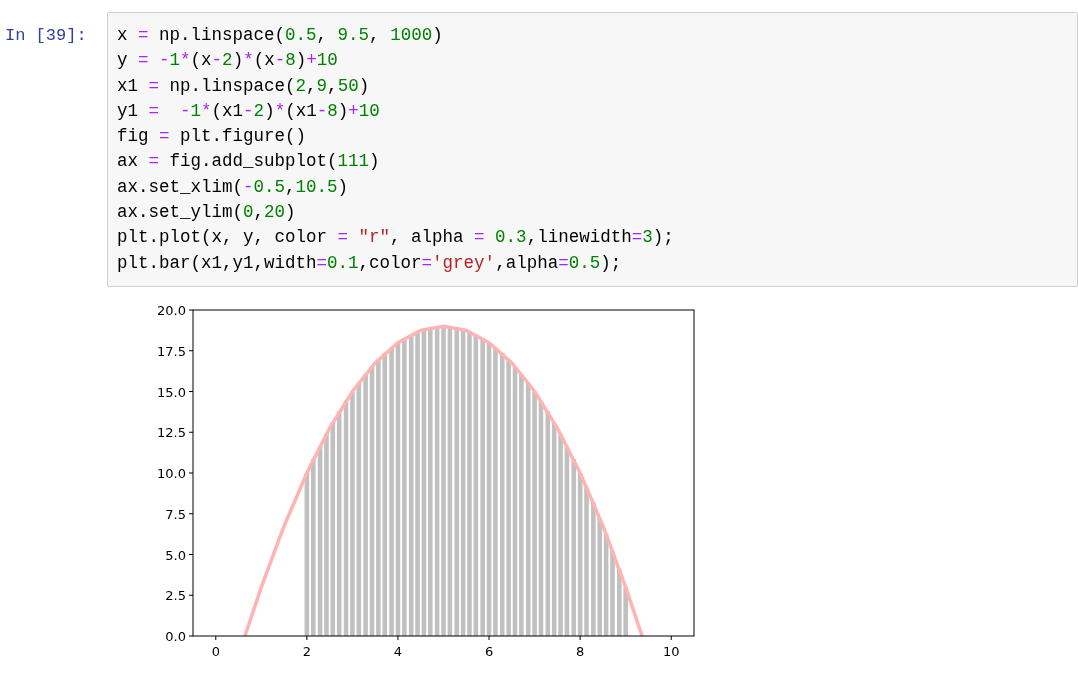  I want to click on code-line: ax = fig.add_subplot(111), so click(248, 162).